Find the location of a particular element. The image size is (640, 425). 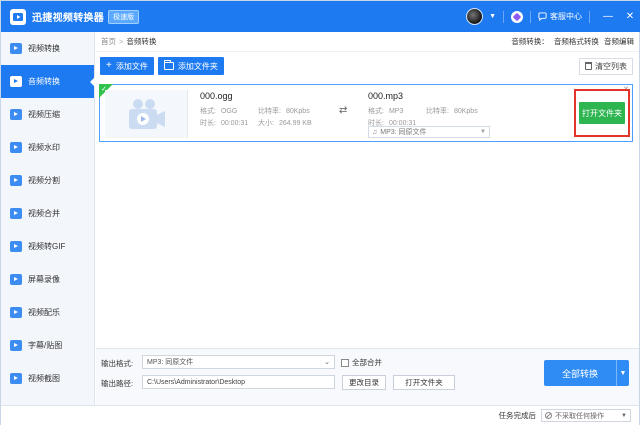

open-folder-button: 打开文件夹 is located at coordinates (602, 113).